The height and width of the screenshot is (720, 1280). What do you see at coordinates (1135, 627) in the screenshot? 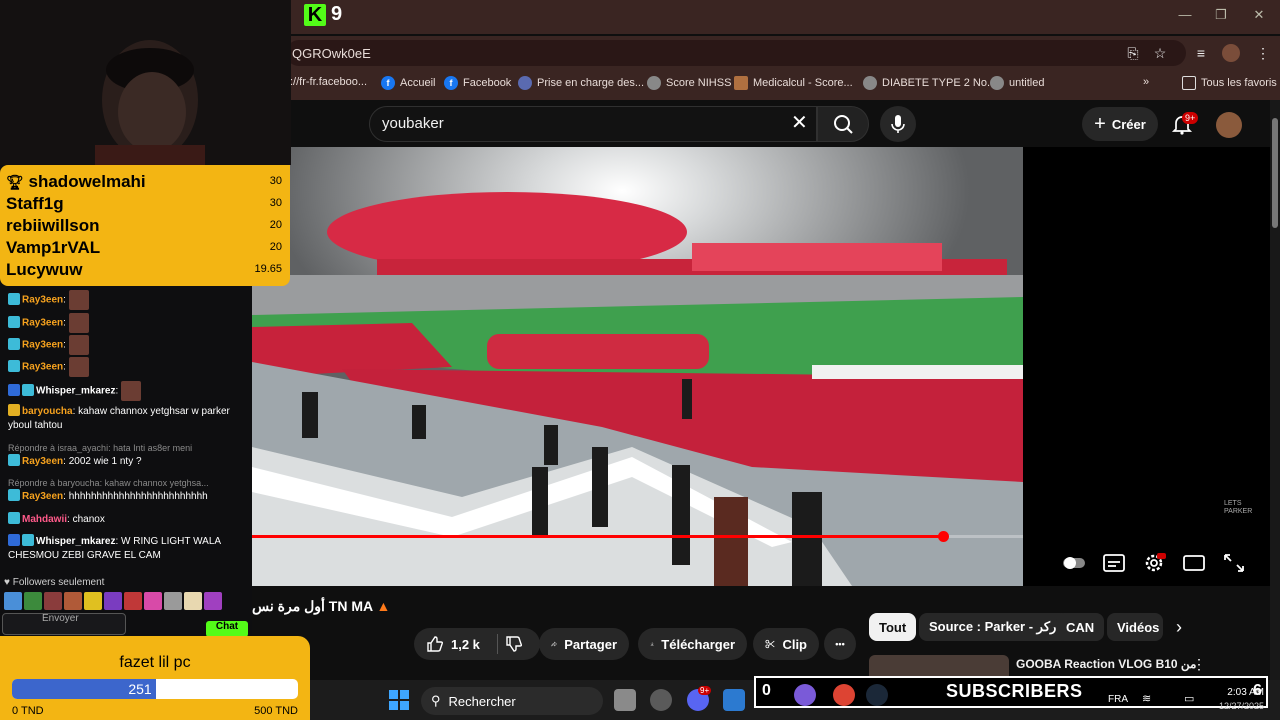
I see `chip-videos: Vidéos` at bounding box center [1135, 627].